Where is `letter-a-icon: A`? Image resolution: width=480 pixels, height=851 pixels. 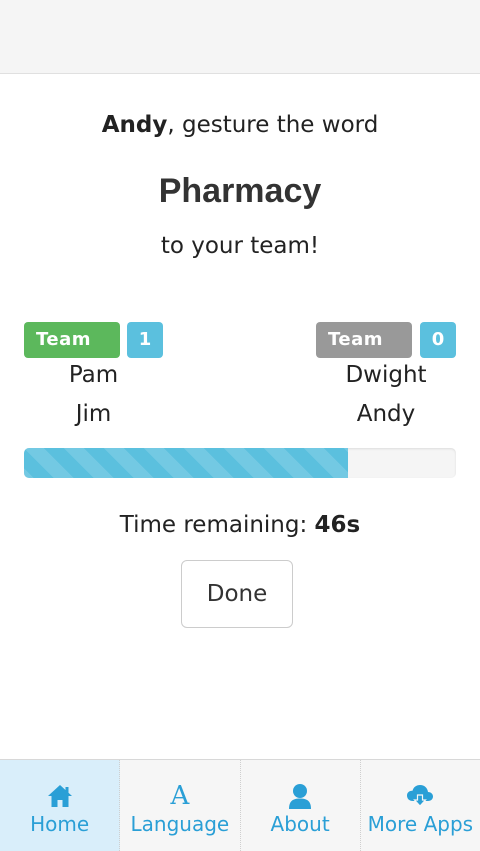 letter-a-icon: A is located at coordinates (180, 796).